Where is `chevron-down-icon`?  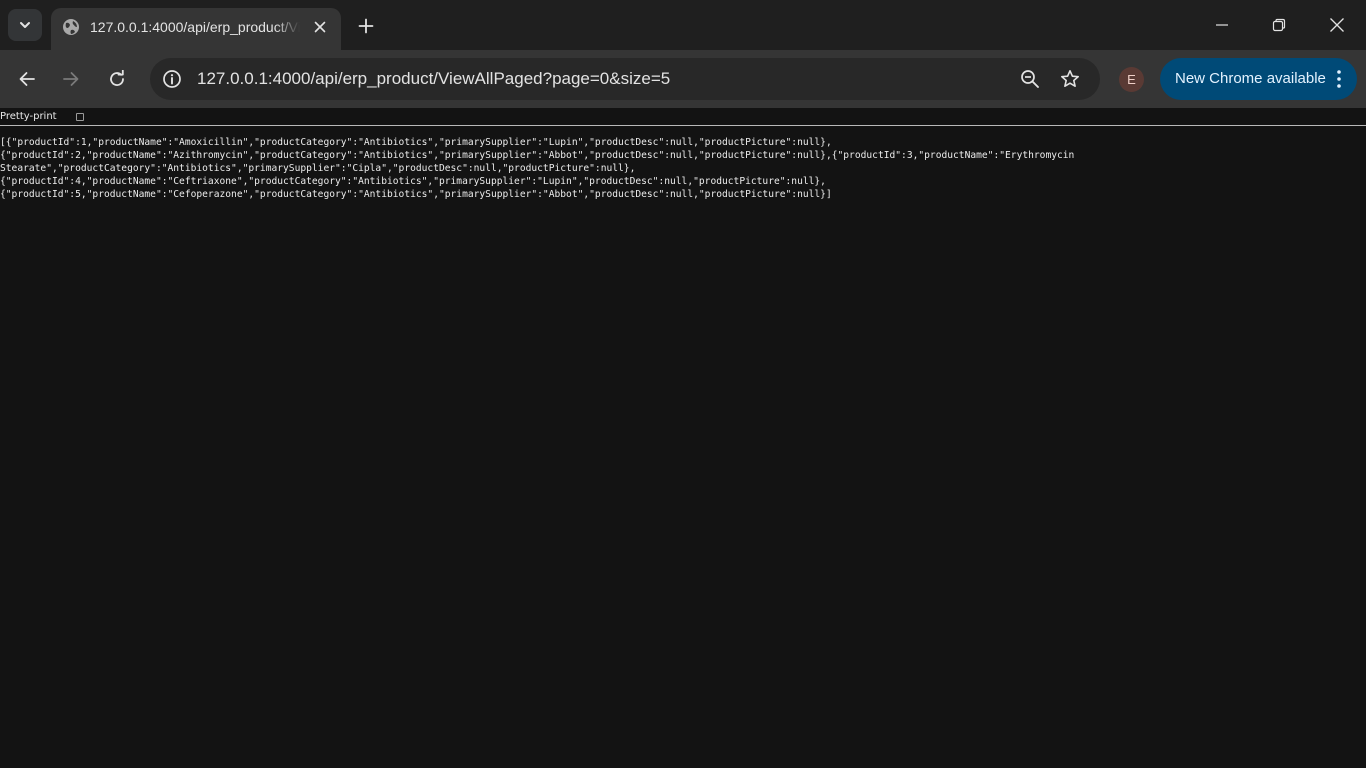
chevron-down-icon is located at coordinates (25, 25).